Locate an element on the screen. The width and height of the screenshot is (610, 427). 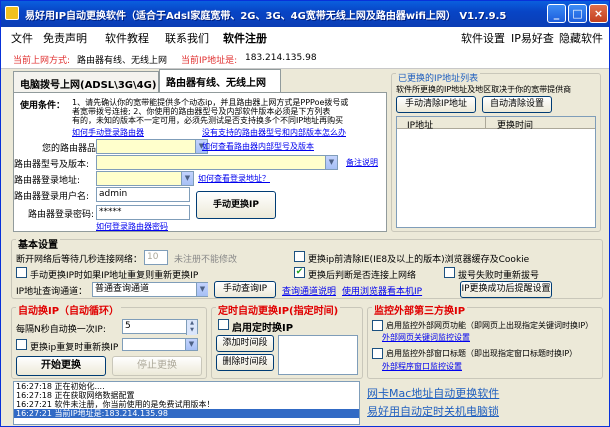
repeat-label: 更换ip重复时重新换IP is located at coordinates (74, 348).